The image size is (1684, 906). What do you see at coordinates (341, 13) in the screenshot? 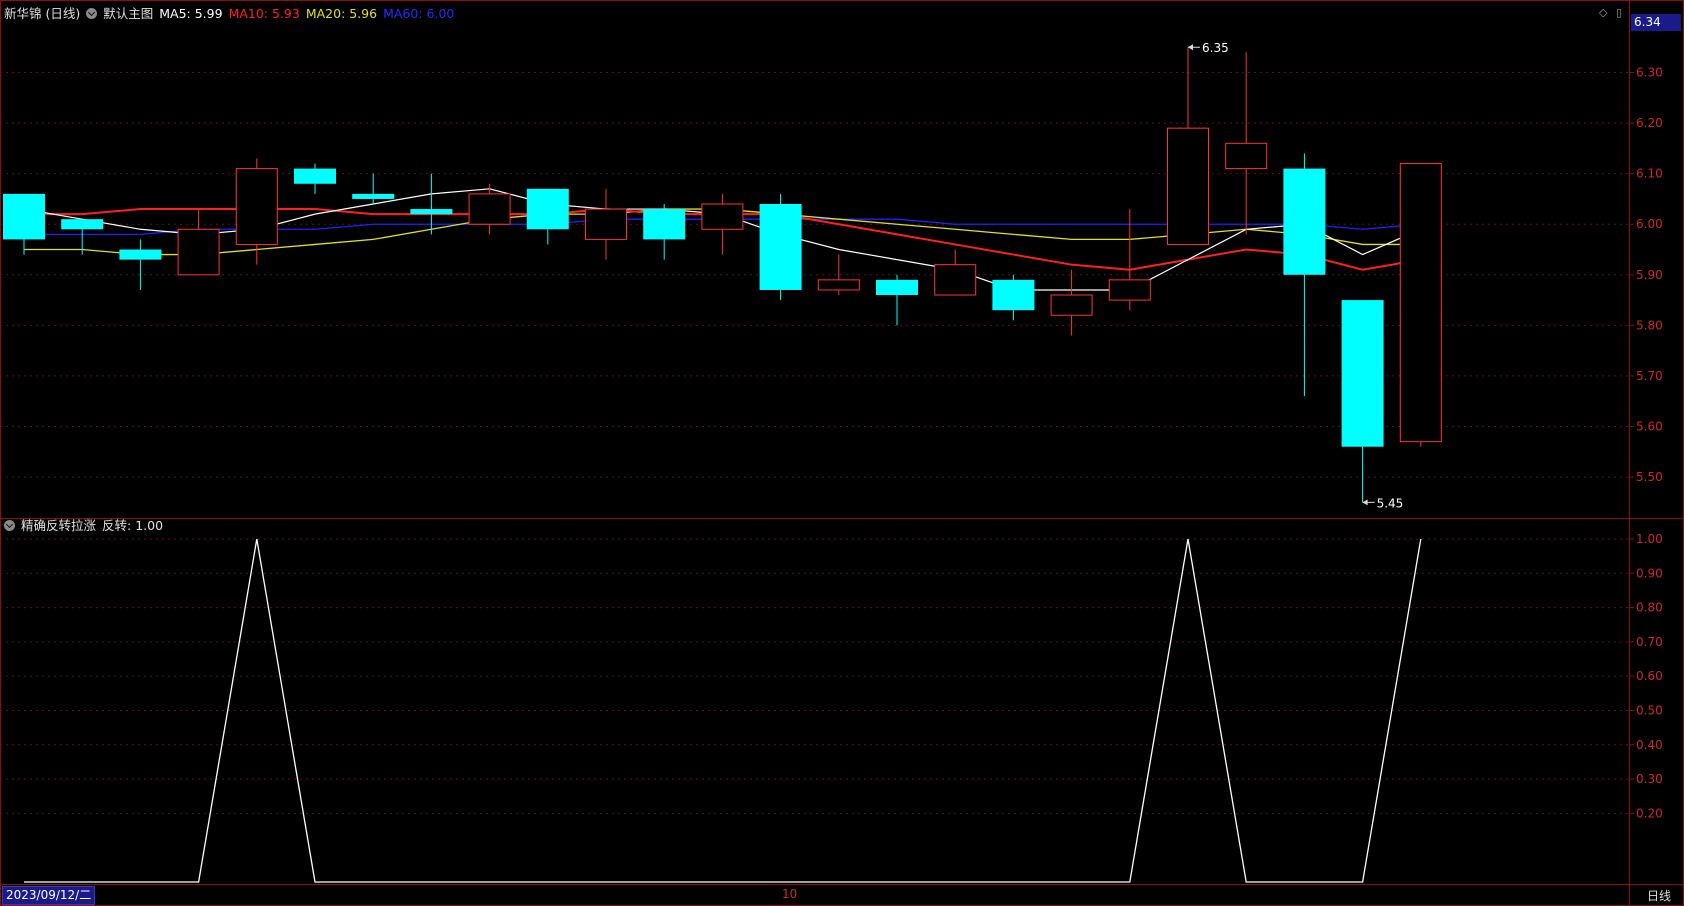
I see `ma20-label: MA20: 5.96` at bounding box center [341, 13].